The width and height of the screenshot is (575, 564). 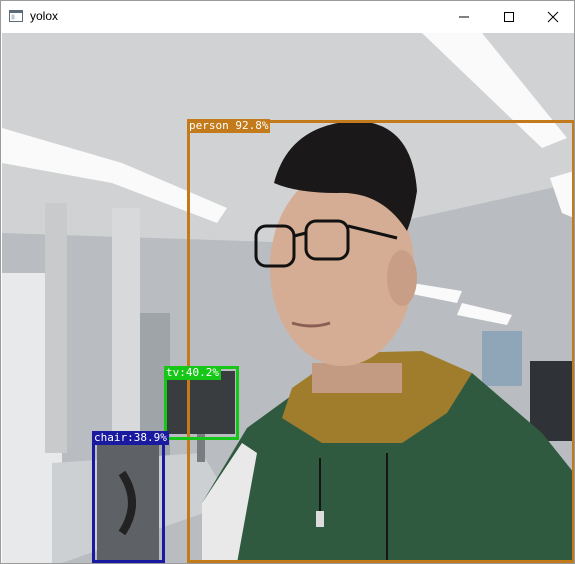 I want to click on maximize-icon, so click(x=509, y=16).